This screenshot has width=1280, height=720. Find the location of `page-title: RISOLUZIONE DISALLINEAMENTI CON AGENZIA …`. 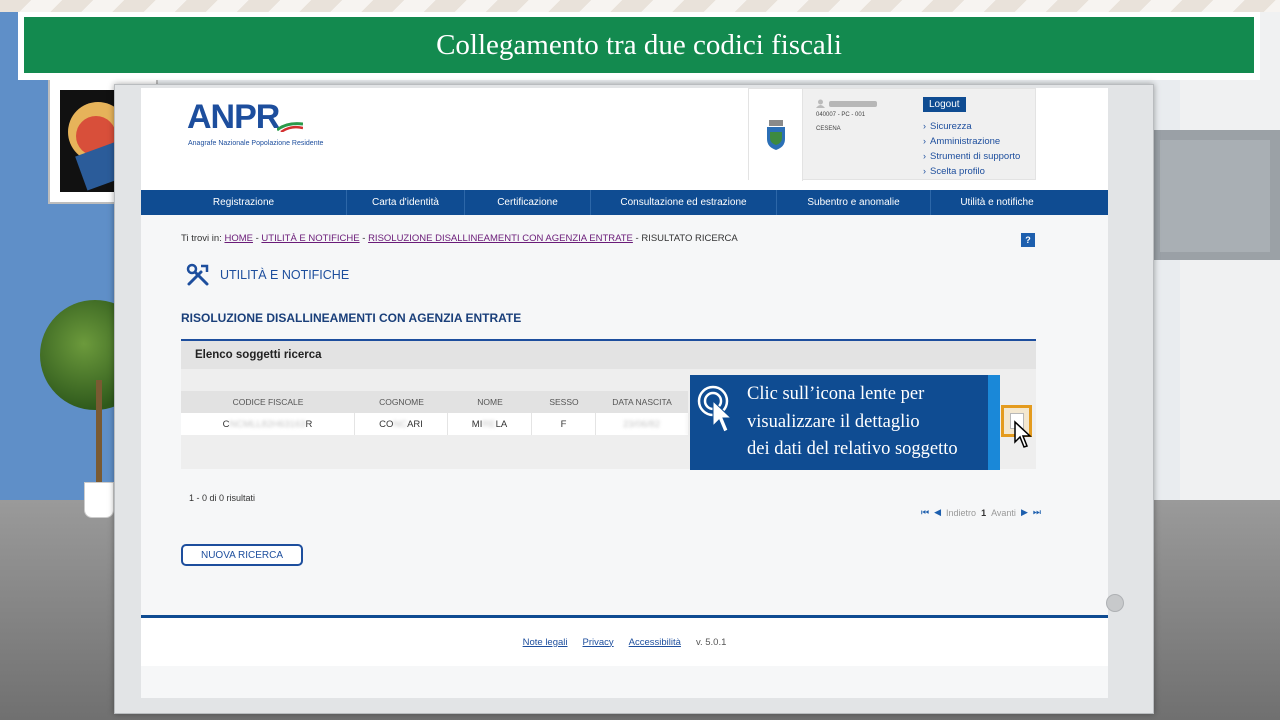

page-title: RISOLUZIONE DISALLINEAMENTI CON AGENZIA … is located at coordinates (351, 318).